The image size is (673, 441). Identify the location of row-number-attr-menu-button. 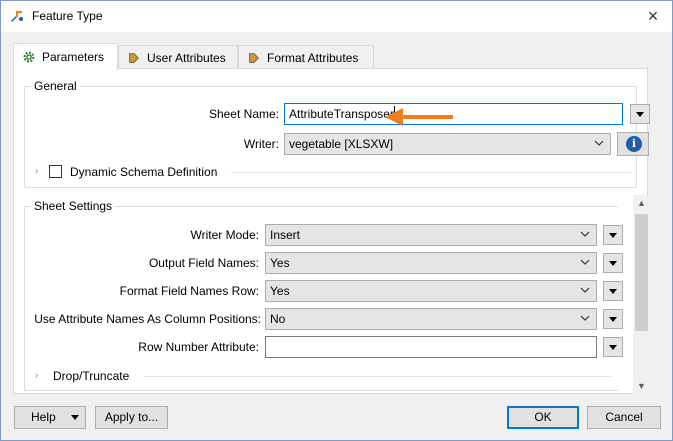
(613, 347).